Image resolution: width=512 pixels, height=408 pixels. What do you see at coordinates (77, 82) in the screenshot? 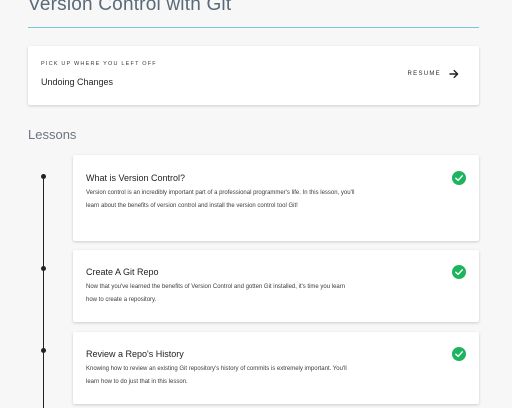
I see `resume-lesson-title: Undoing Changes` at bounding box center [77, 82].